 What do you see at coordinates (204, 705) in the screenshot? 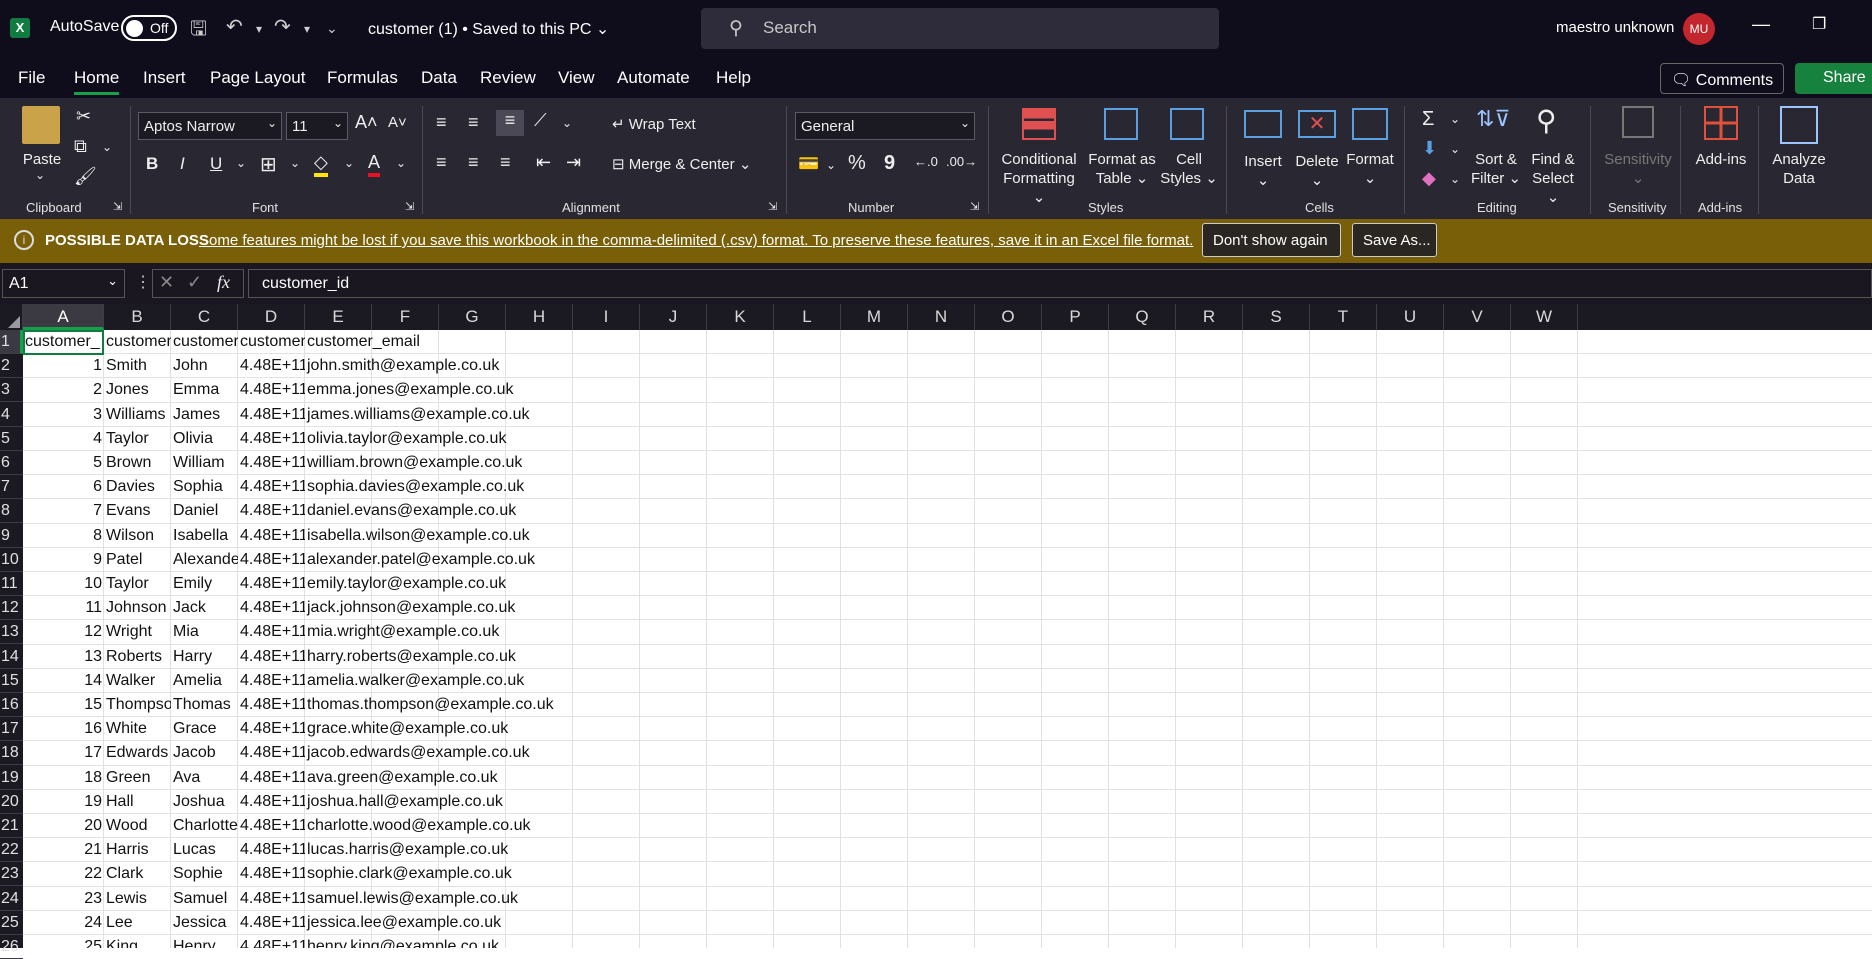
I see `cell-c16: Thomas` at bounding box center [204, 705].